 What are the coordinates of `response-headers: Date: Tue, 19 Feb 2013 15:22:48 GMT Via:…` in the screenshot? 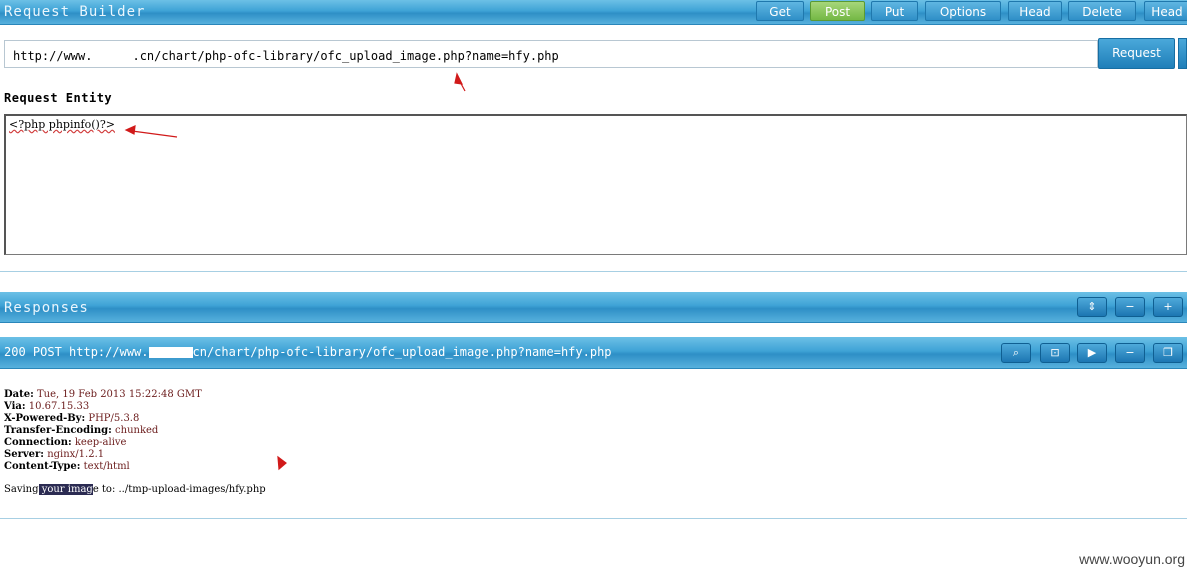 It's located at (103, 431).